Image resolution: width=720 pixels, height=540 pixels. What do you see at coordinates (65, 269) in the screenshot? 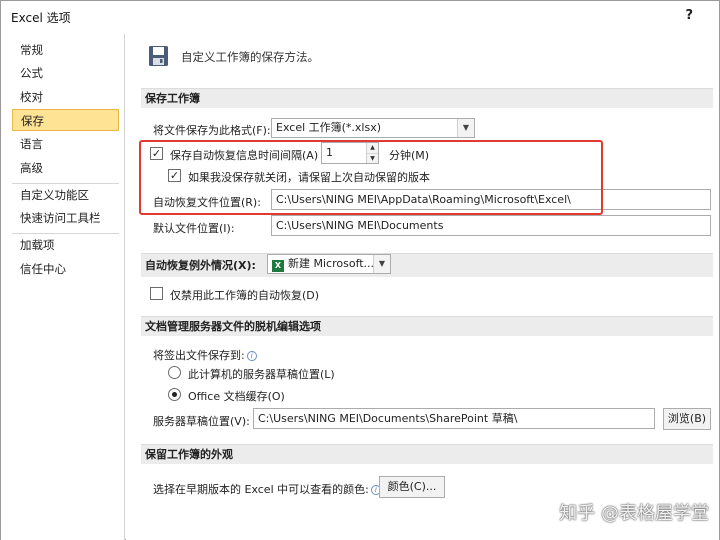
I see `sidebar-item-trust-center: 信任中心` at bounding box center [65, 269].